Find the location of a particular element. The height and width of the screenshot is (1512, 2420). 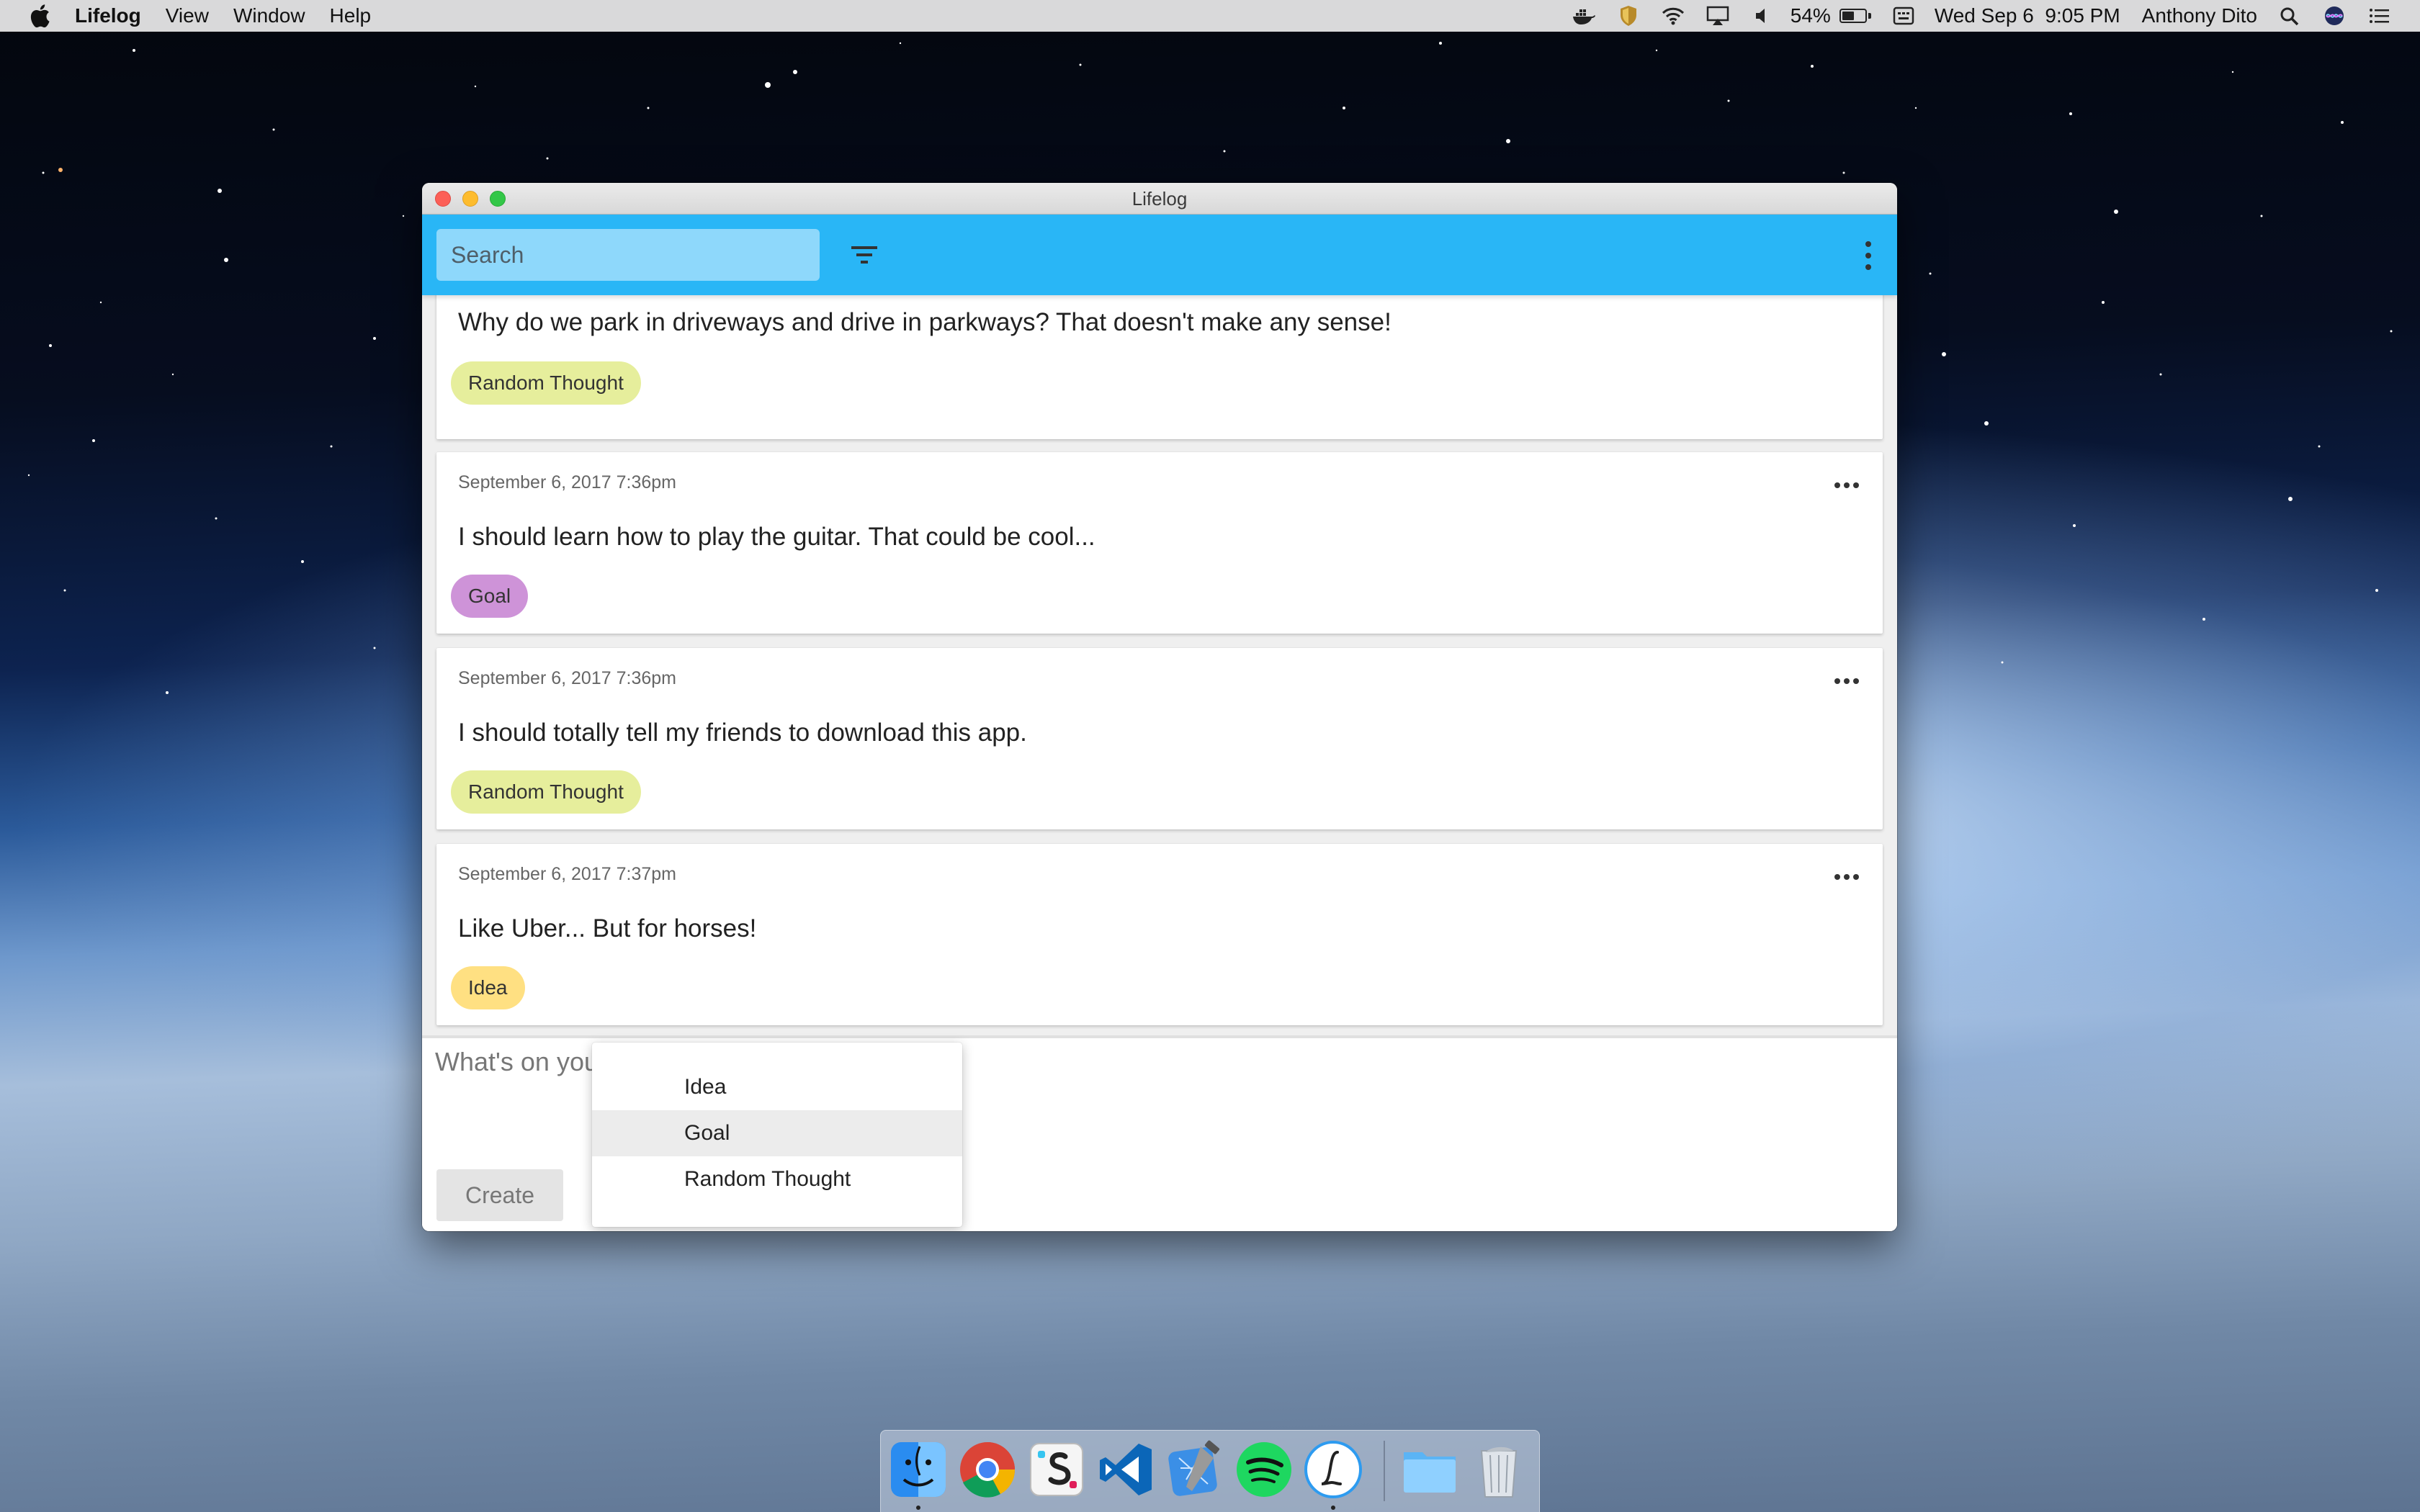

spotify-icon is located at coordinates (1264, 1469).